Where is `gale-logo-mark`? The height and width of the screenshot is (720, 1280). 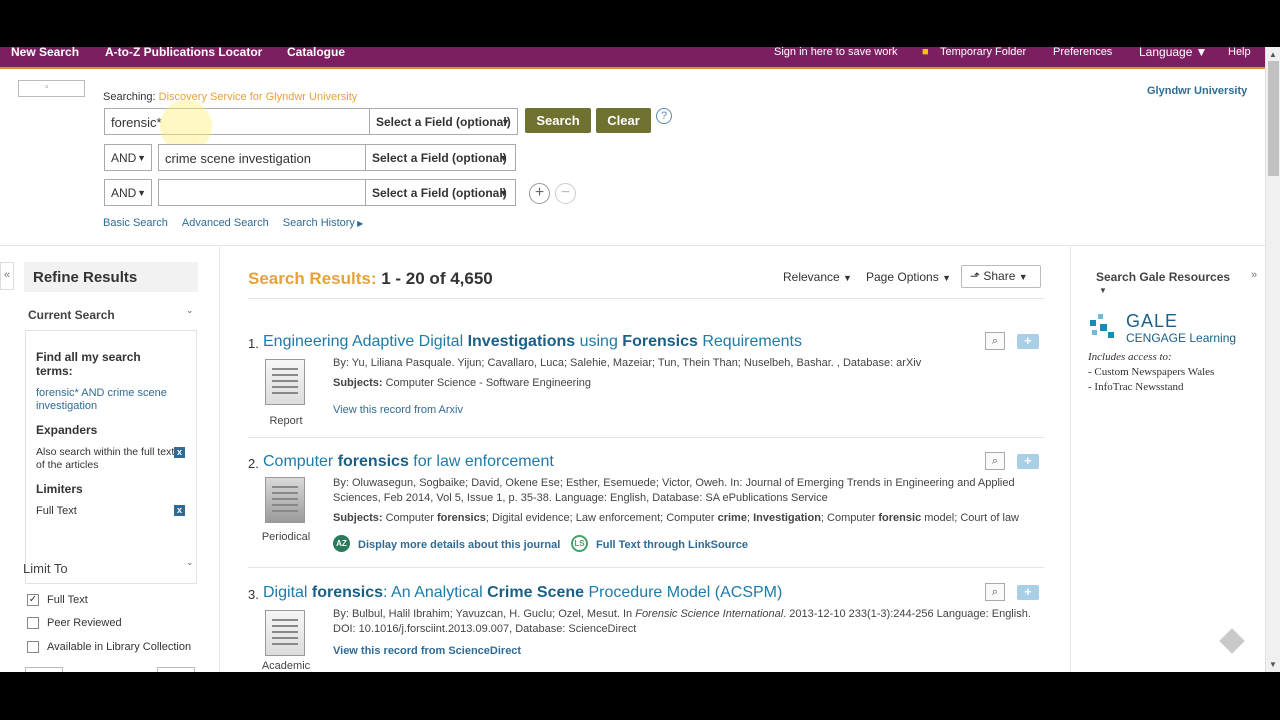 gale-logo-mark is located at coordinates (1103, 327).